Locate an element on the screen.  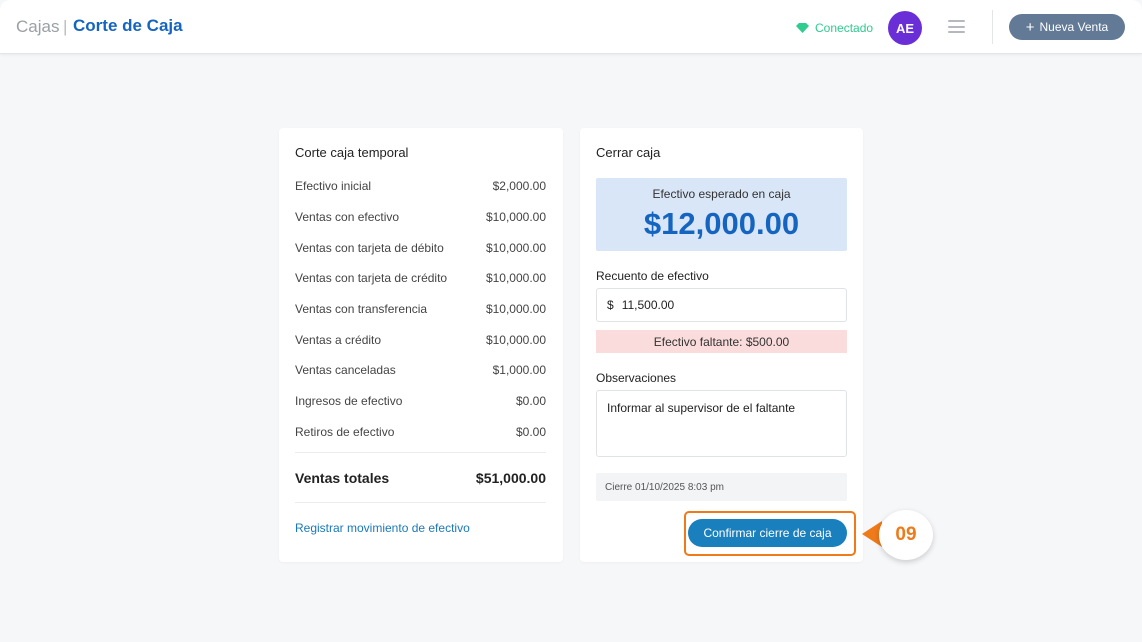
expected-cash-box: Efectivo esperado en caja $12,000.00 is located at coordinates (721, 214).